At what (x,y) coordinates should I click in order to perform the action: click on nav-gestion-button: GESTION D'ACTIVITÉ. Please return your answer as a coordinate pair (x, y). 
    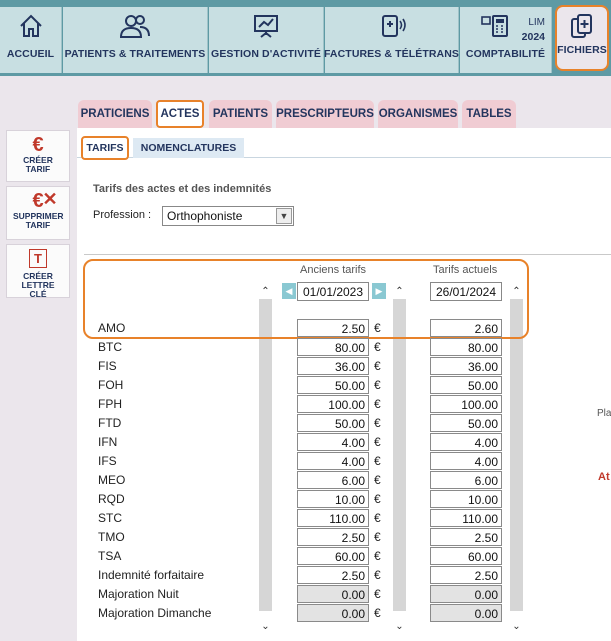
    Looking at the image, I should click on (266, 40).